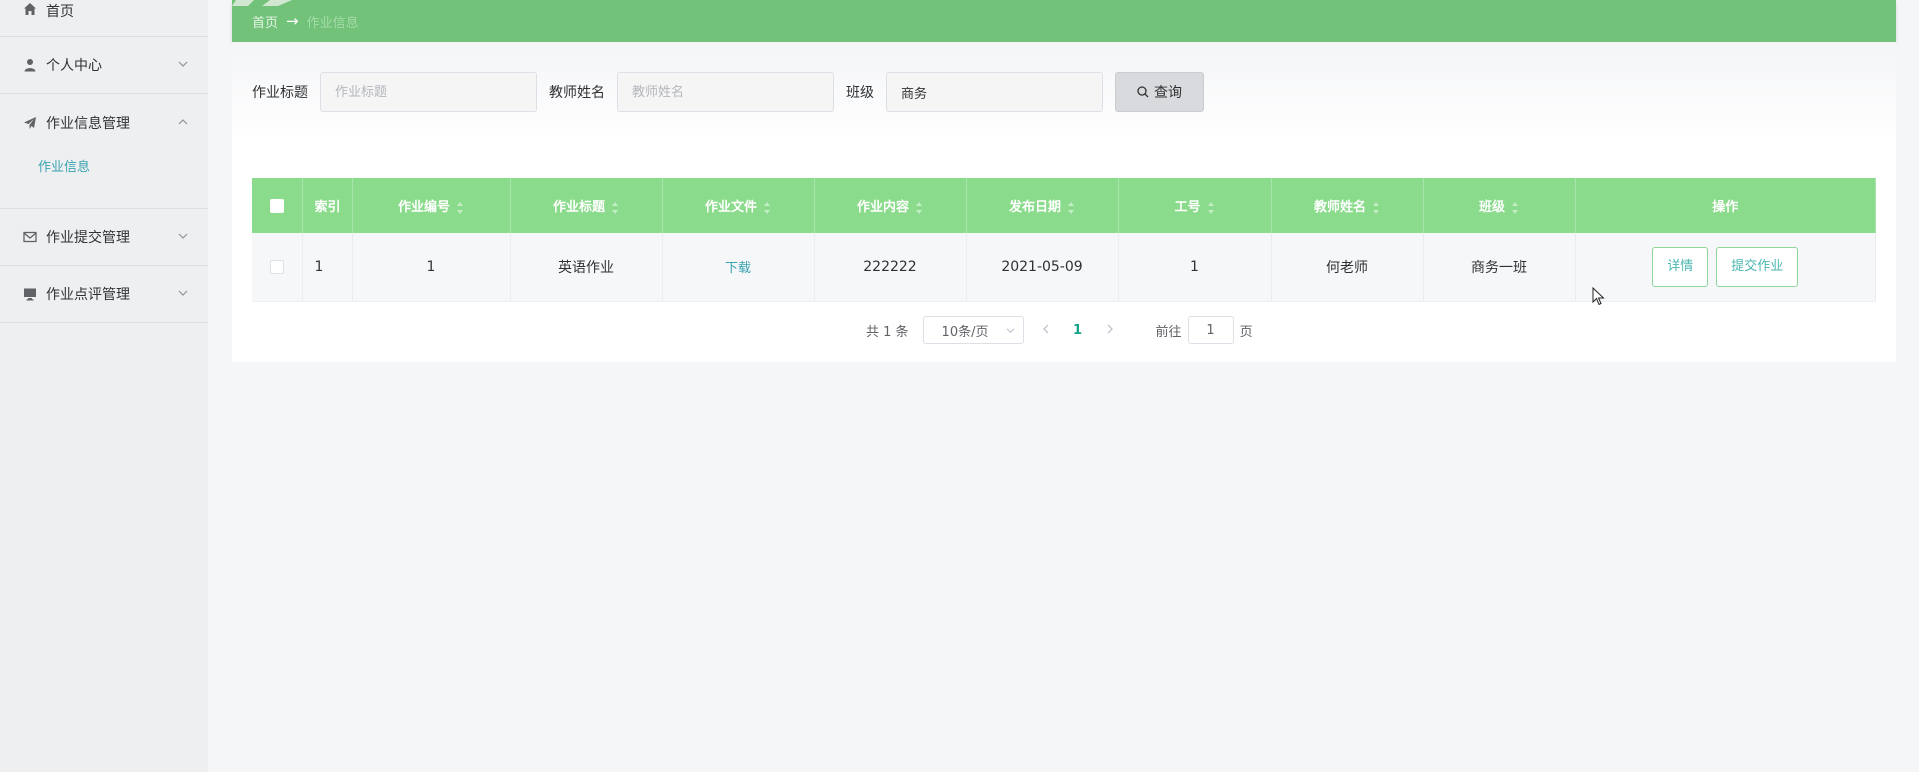 This screenshot has width=1919, height=772. What do you see at coordinates (1064, 21) in the screenshot?
I see `breadcrumb: 首页 → 作业信息` at bounding box center [1064, 21].